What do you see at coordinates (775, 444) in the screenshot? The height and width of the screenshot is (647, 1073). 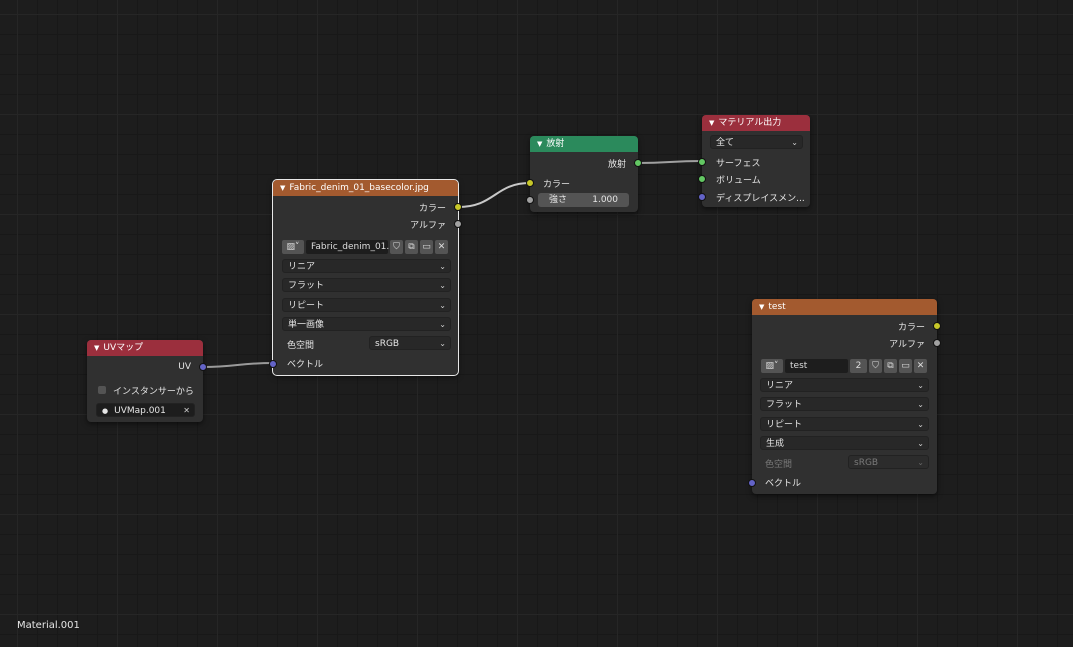 I see `source-value: 生成` at bounding box center [775, 444].